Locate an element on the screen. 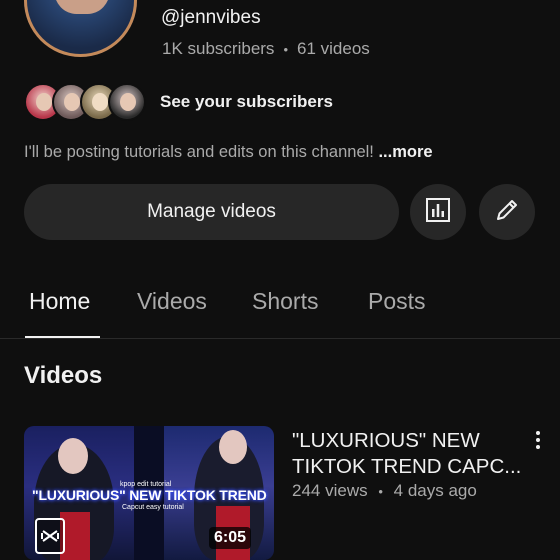  see-subscribers-row: See your subscribers is located at coordinates (178, 102).